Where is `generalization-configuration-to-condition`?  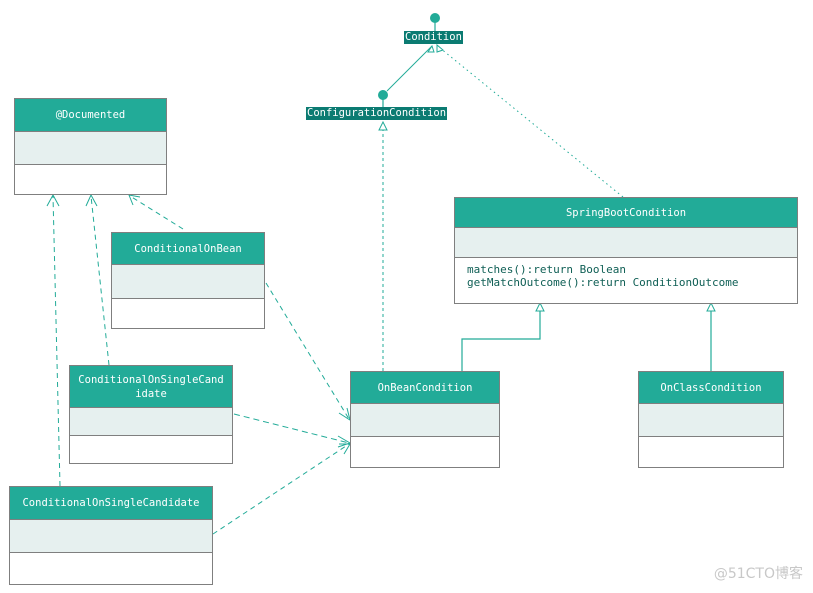 generalization-configuration-to-condition is located at coordinates (409, 68).